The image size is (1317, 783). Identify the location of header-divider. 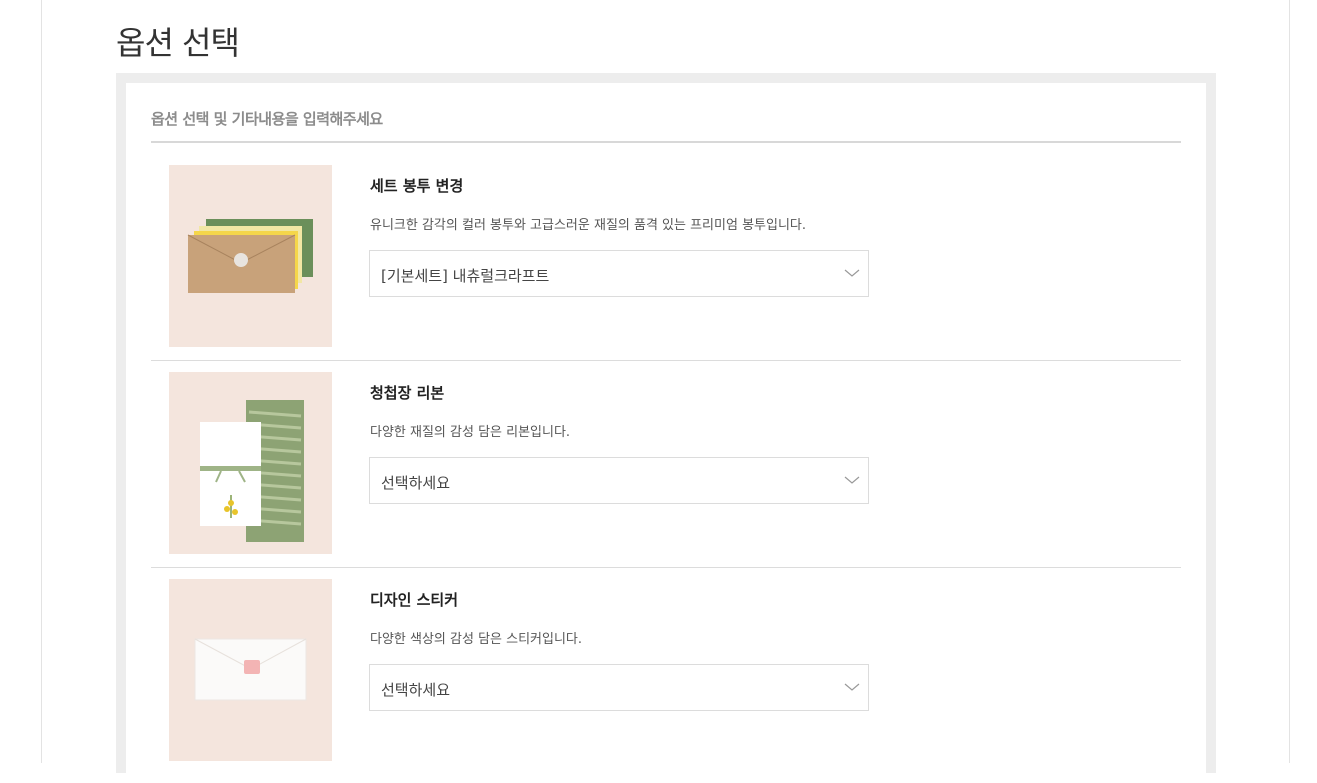
(666, 142).